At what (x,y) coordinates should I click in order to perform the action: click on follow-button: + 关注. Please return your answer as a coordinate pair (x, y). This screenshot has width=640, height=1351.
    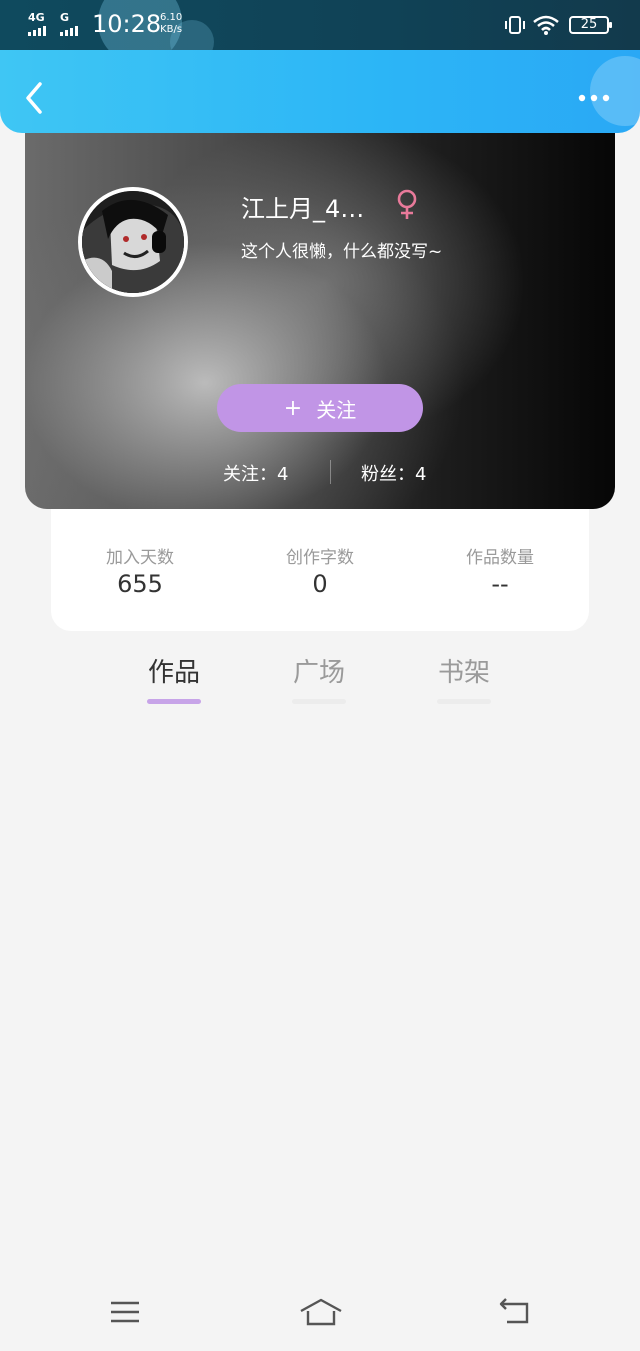
    Looking at the image, I should click on (320, 408).